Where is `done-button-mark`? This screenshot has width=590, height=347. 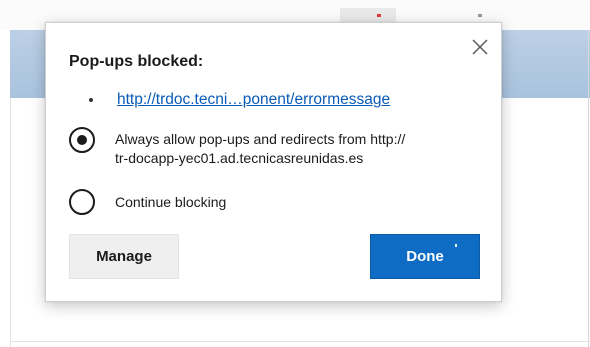
done-button-mark is located at coordinates (456, 245).